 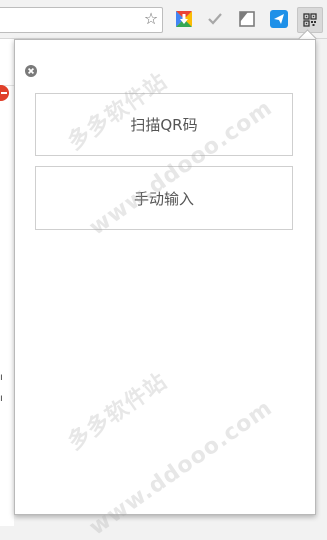 I want to click on background-page: ı ı, so click(x=7, y=282).